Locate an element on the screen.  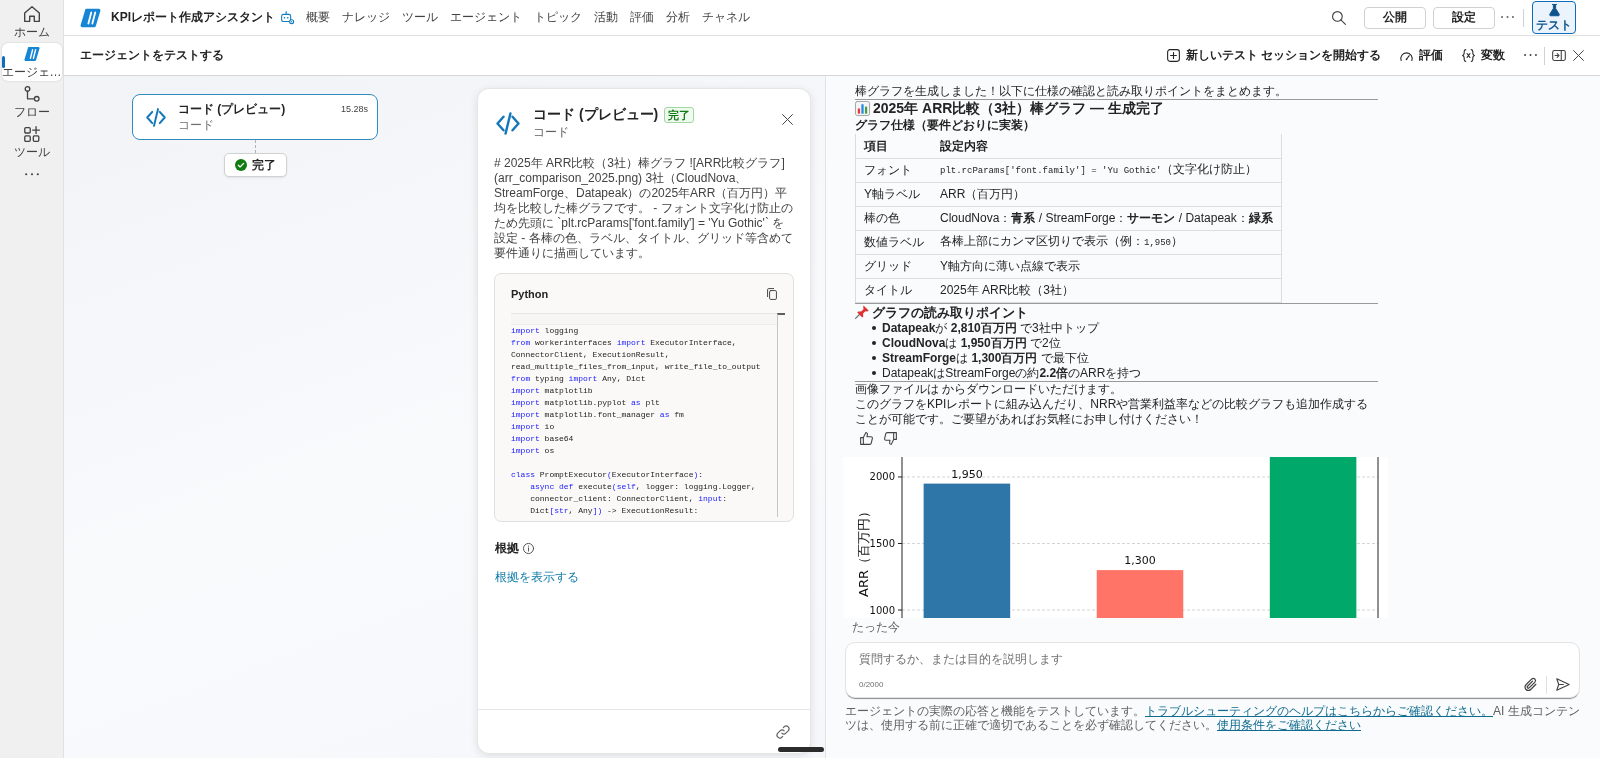
code-line: import os is located at coordinates (533, 451).